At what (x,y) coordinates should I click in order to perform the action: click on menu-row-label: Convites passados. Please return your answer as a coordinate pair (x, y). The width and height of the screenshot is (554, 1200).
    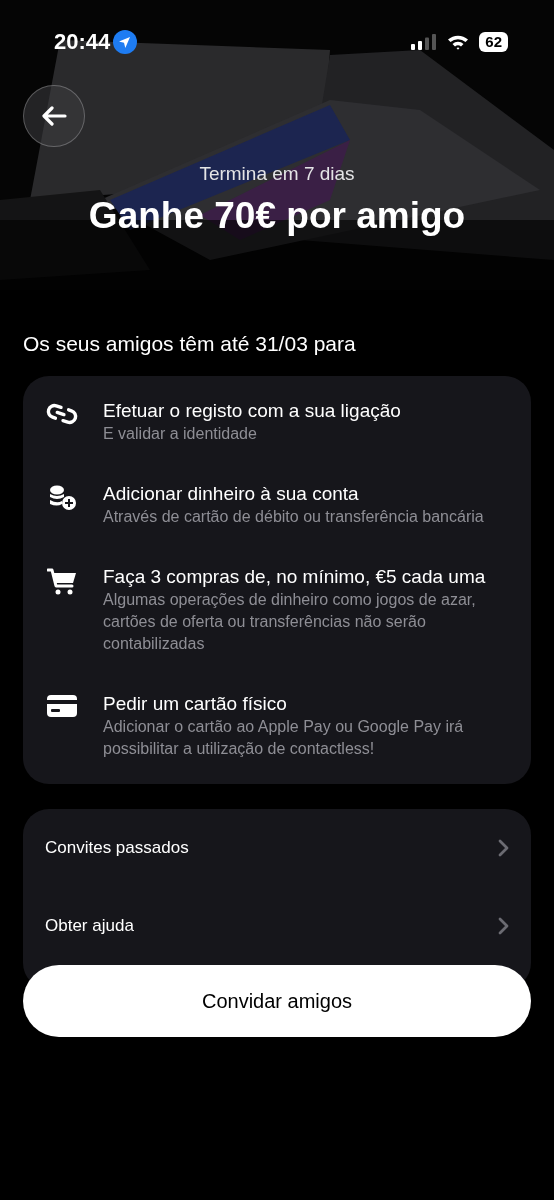
    Looking at the image, I should click on (117, 848).